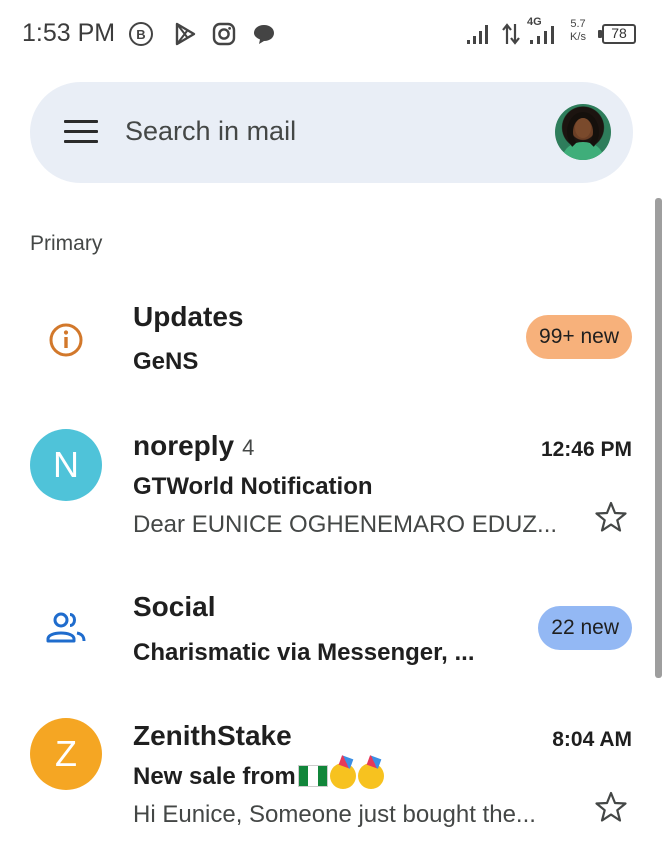  Describe the element at coordinates (264, 34) in the screenshot. I see `chat-bubble-icon` at that location.